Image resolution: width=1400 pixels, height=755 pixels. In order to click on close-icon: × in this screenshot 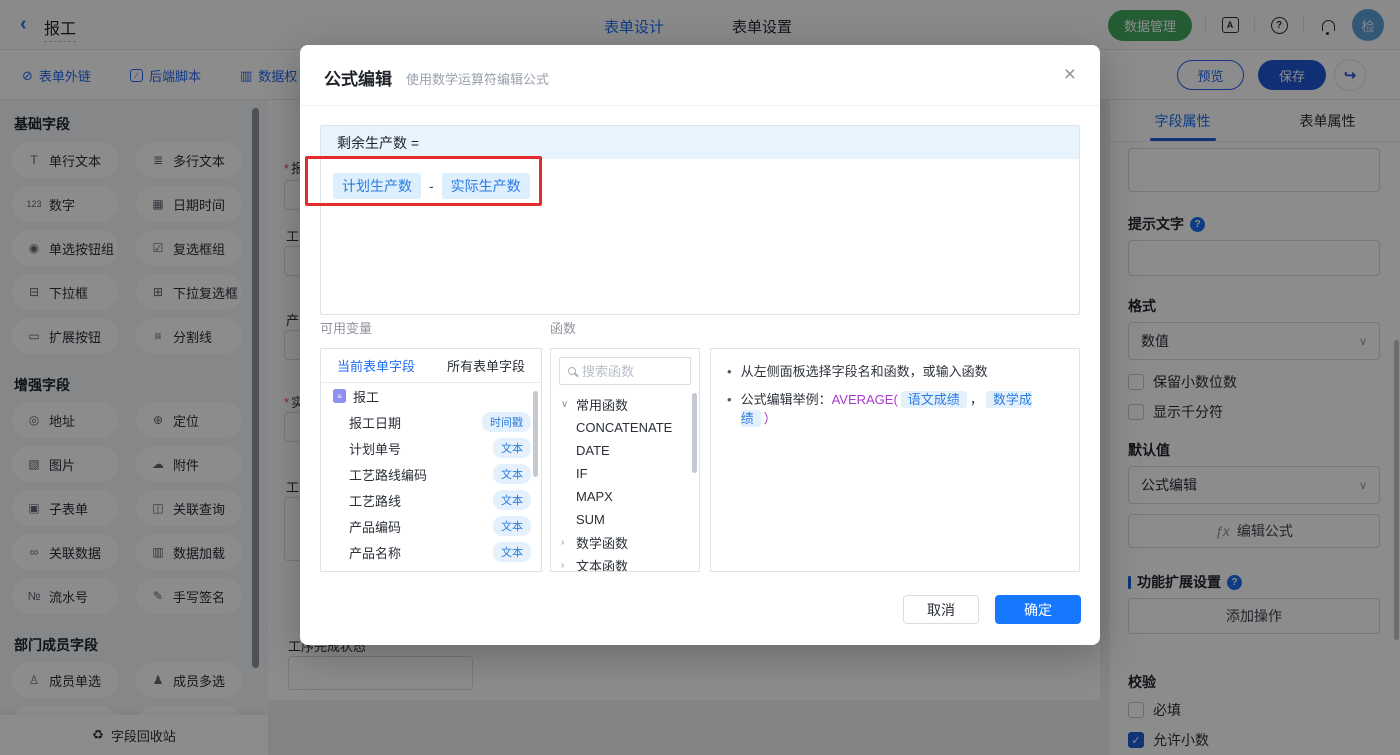, I will do `click(1070, 75)`.